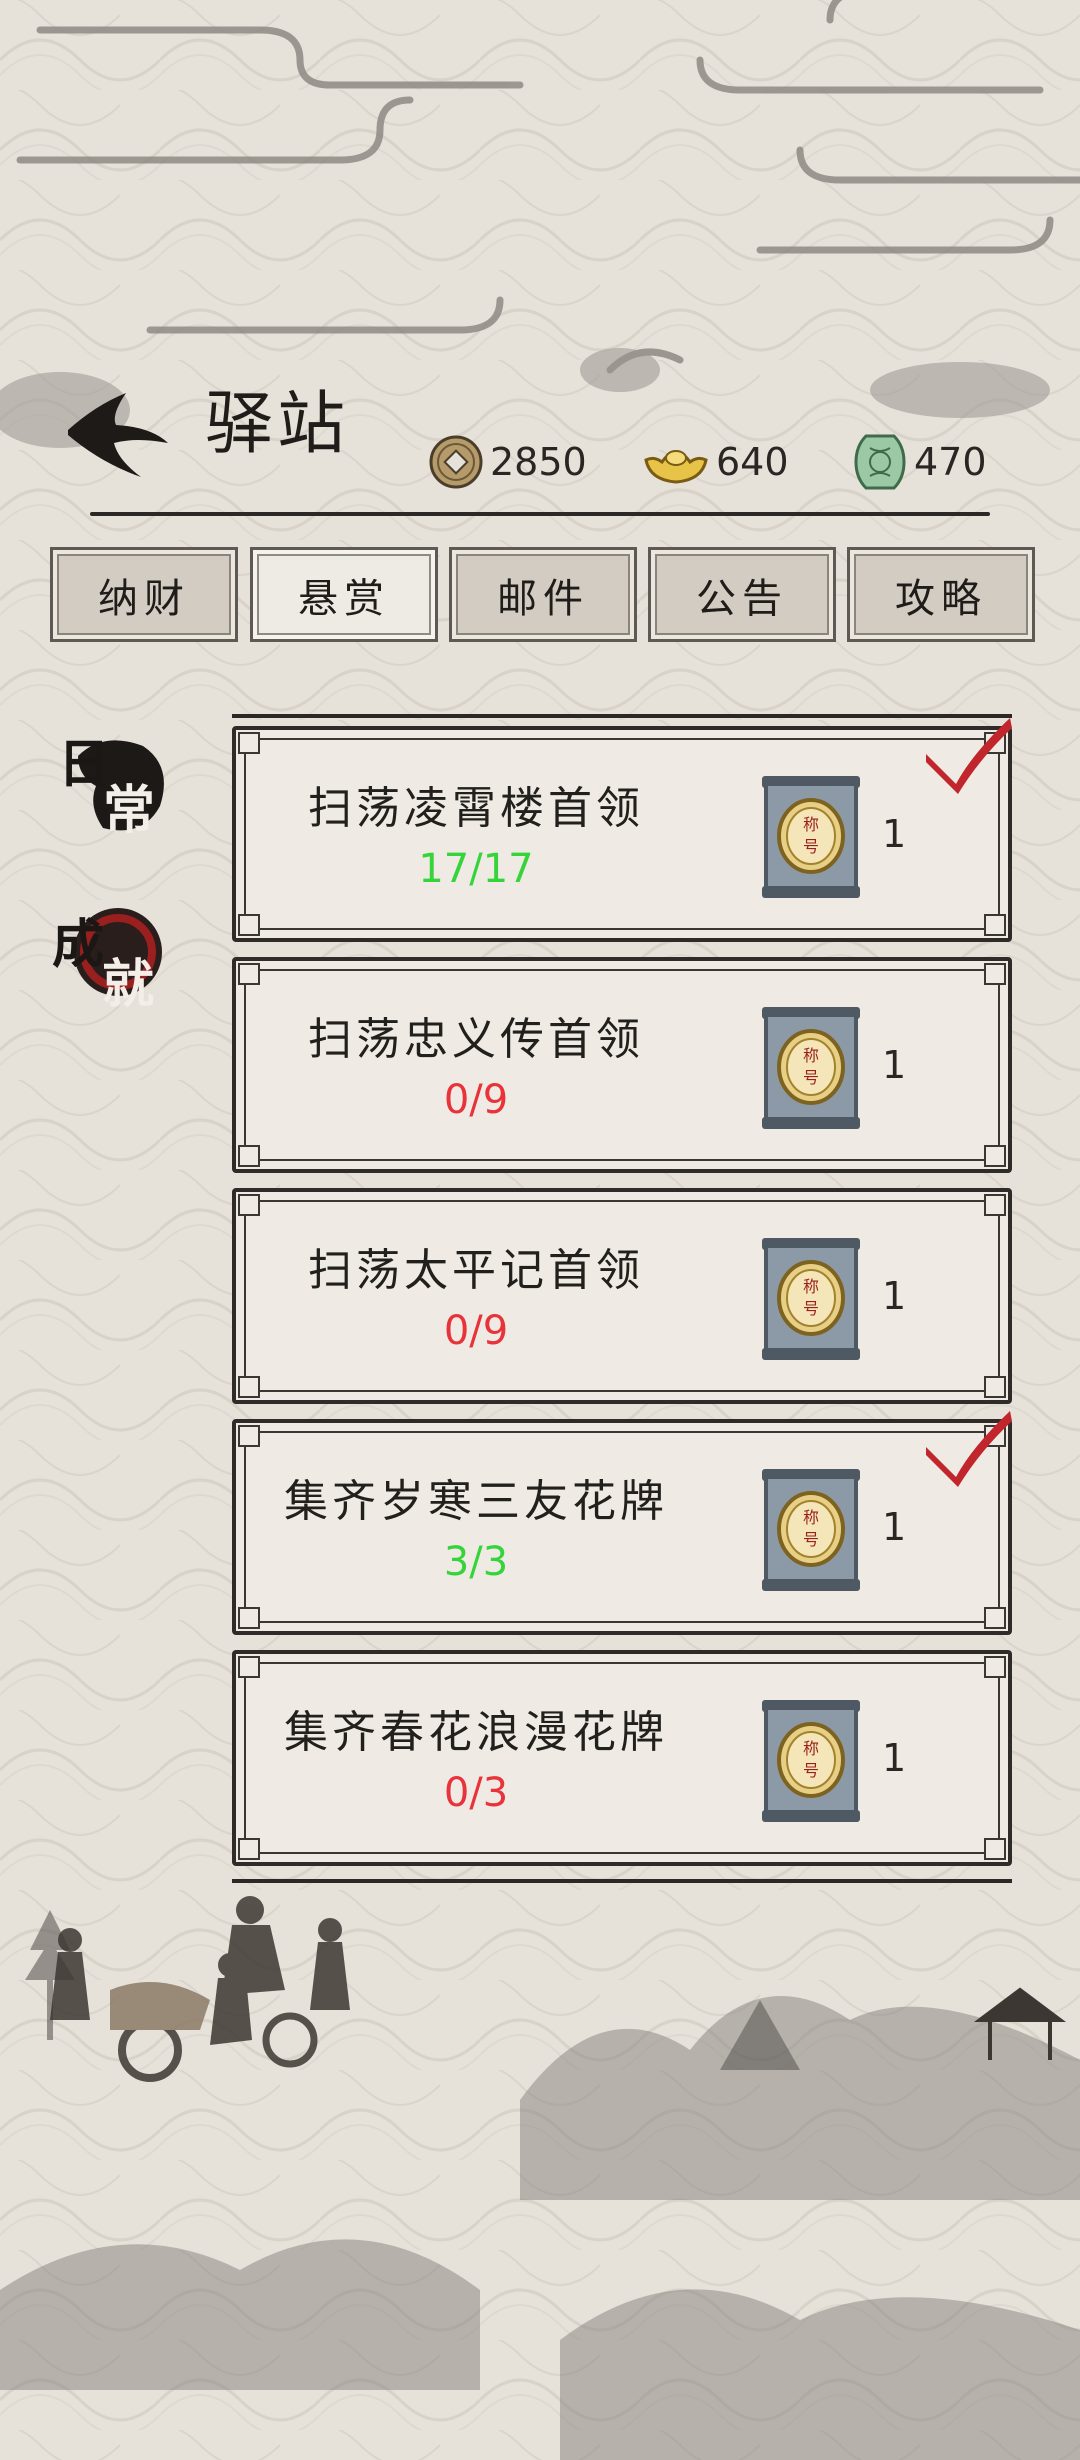 This screenshot has width=1080, height=2460. Describe the element at coordinates (476, 1039) in the screenshot. I see `quest-title: 扫荡忠义传首领` at that location.